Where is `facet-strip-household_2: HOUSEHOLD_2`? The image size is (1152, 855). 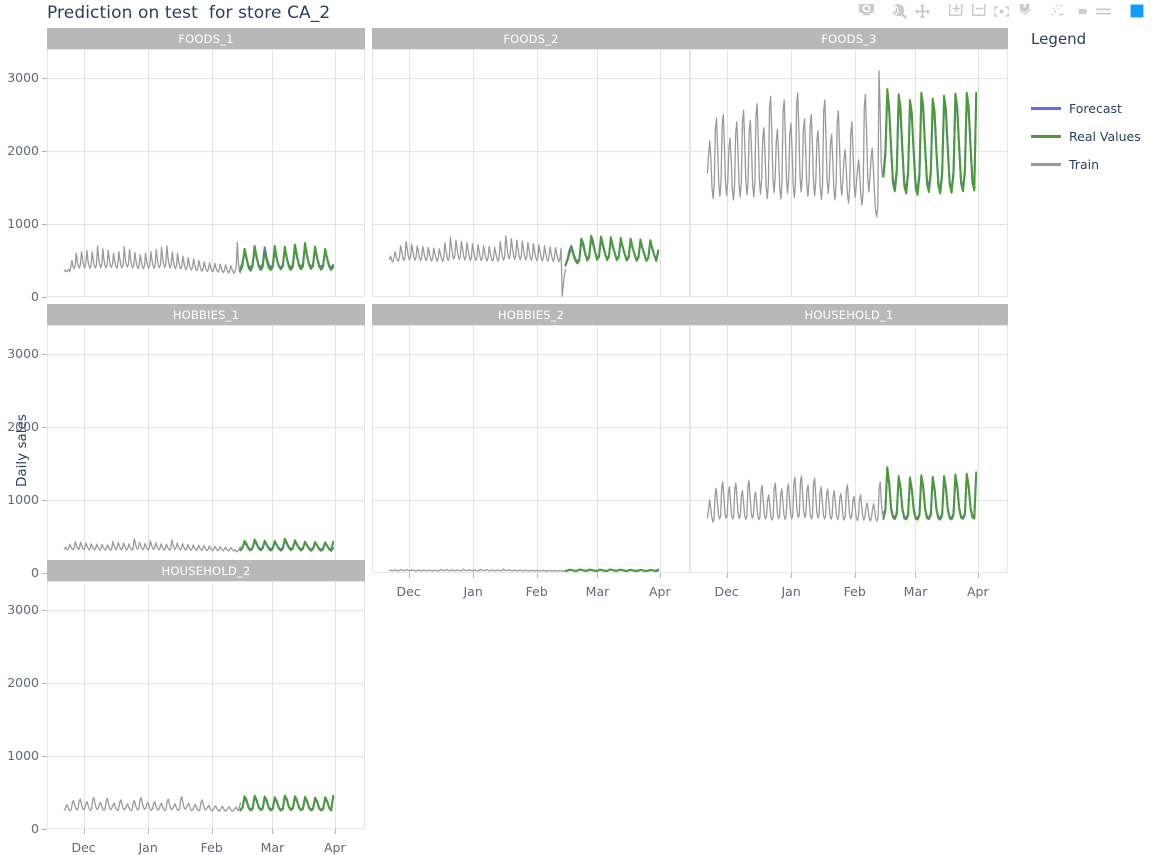 facet-strip-household_2: HOUSEHOLD_2 is located at coordinates (206, 570).